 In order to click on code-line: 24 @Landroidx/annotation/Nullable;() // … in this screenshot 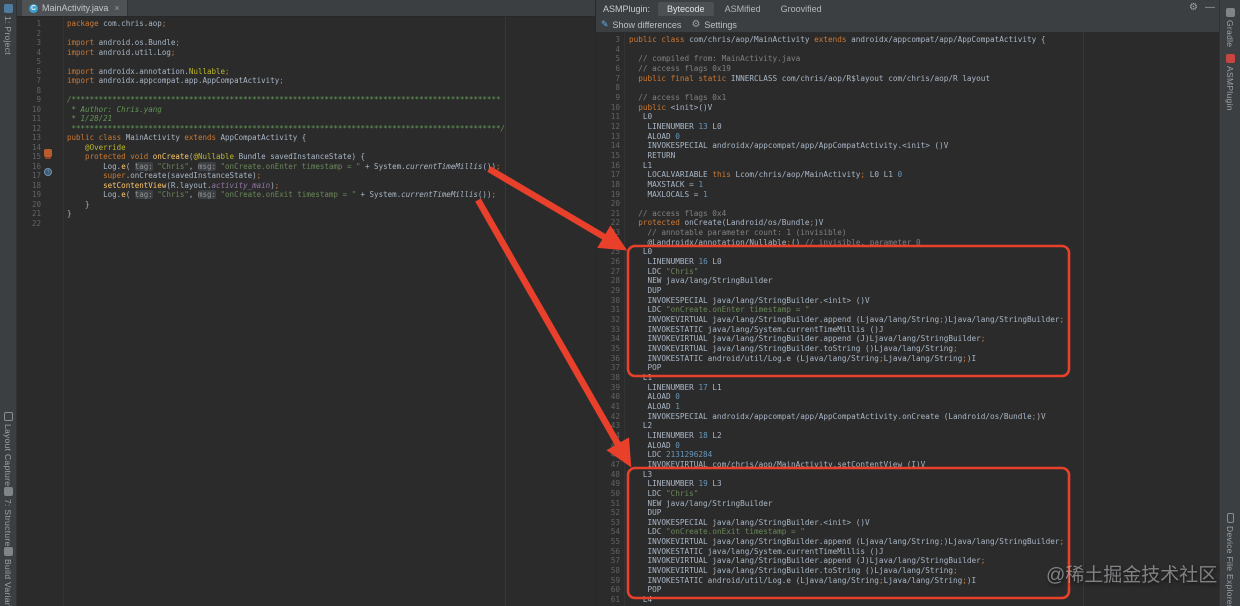, I will do `click(765, 242)`.